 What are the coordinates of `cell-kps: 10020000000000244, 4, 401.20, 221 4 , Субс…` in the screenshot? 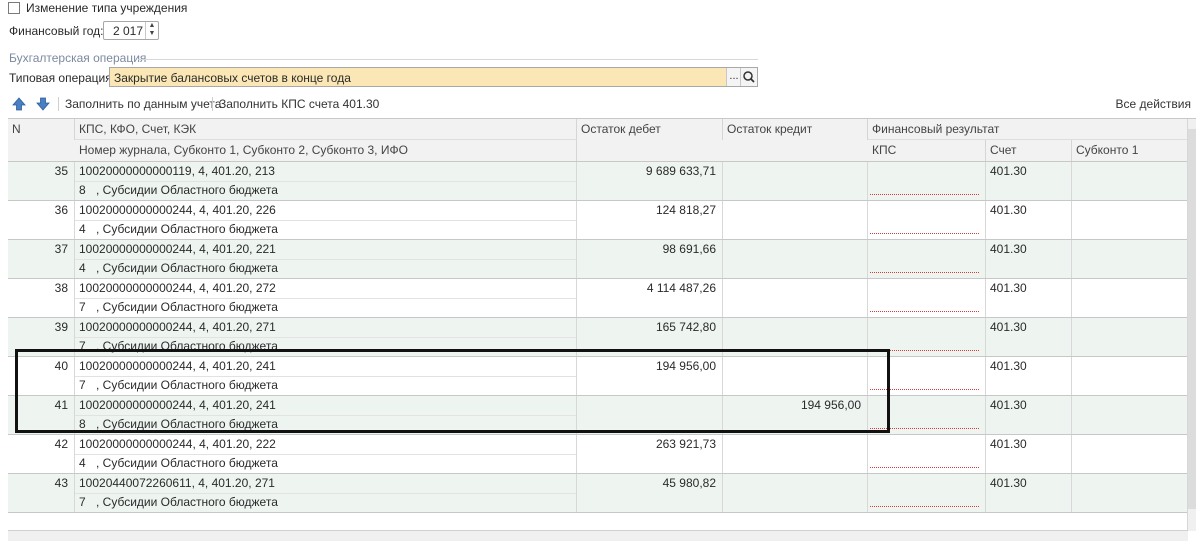 It's located at (326, 259).